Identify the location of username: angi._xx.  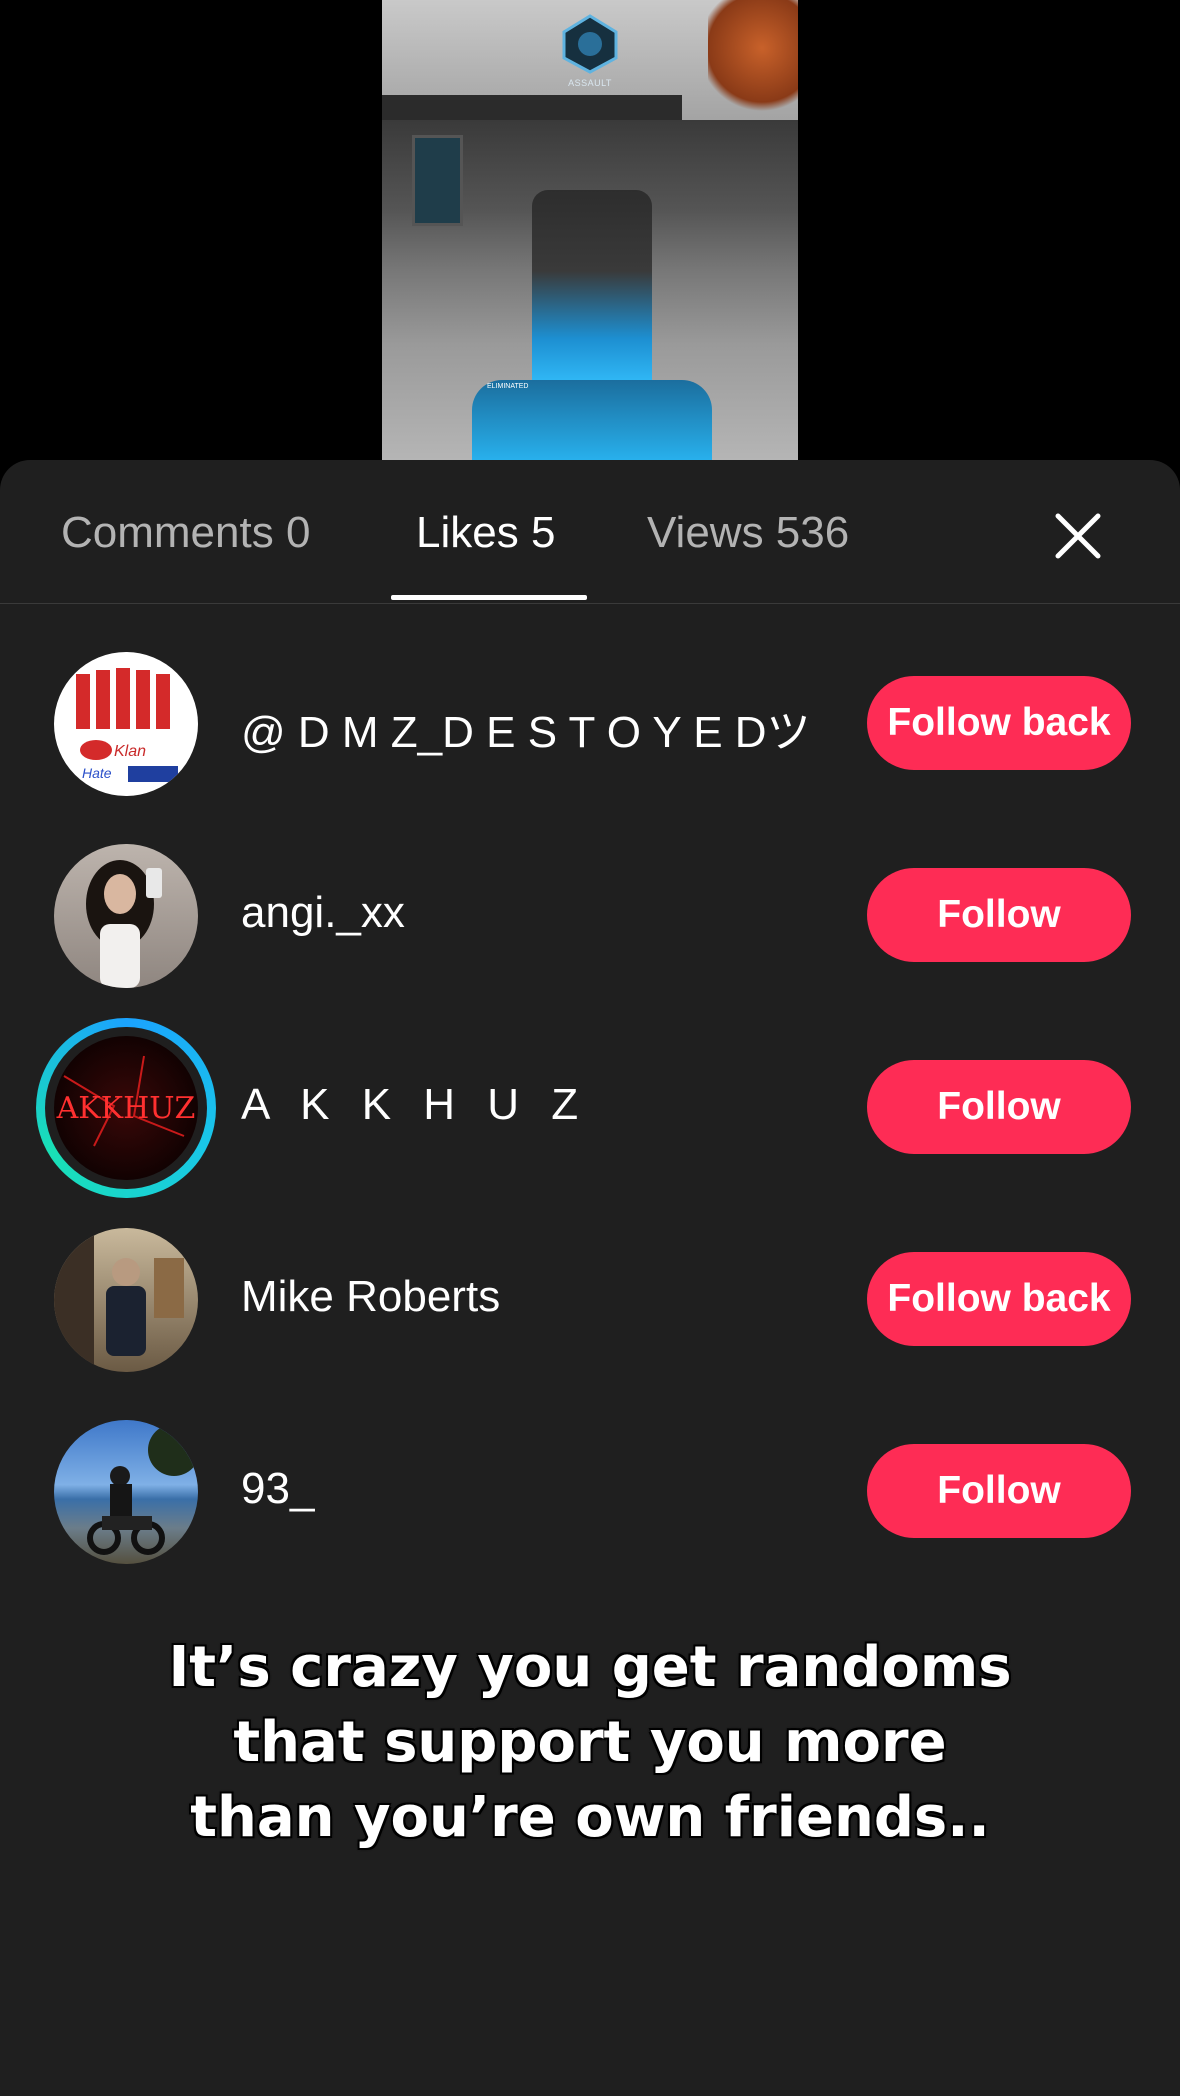
(323, 913).